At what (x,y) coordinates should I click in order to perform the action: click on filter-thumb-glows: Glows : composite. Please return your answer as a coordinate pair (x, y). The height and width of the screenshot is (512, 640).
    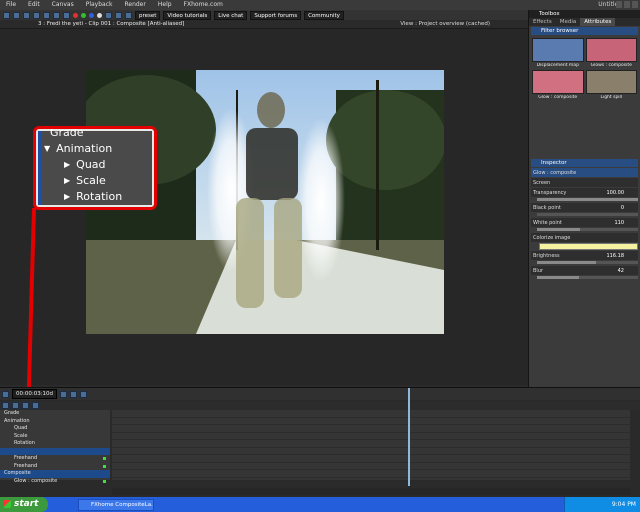
    Looking at the image, I should click on (611, 53).